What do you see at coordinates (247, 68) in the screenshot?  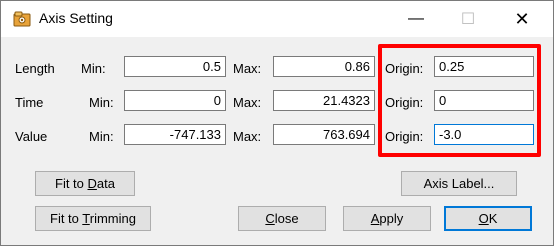 I see `length-max-label: Max:` at bounding box center [247, 68].